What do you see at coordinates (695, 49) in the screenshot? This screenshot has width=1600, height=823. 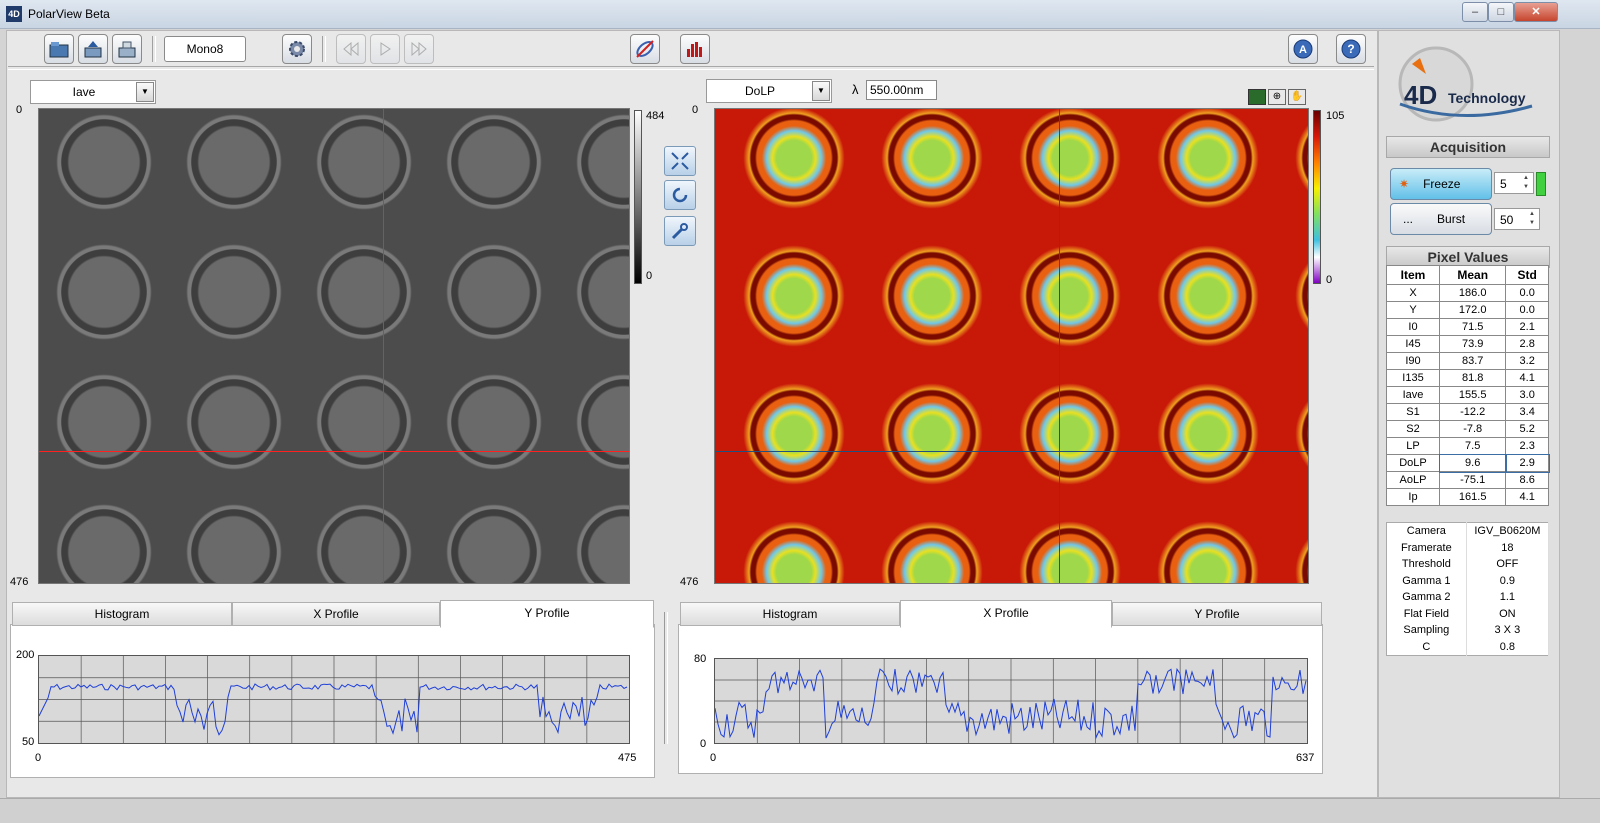 I see `histogram-button` at bounding box center [695, 49].